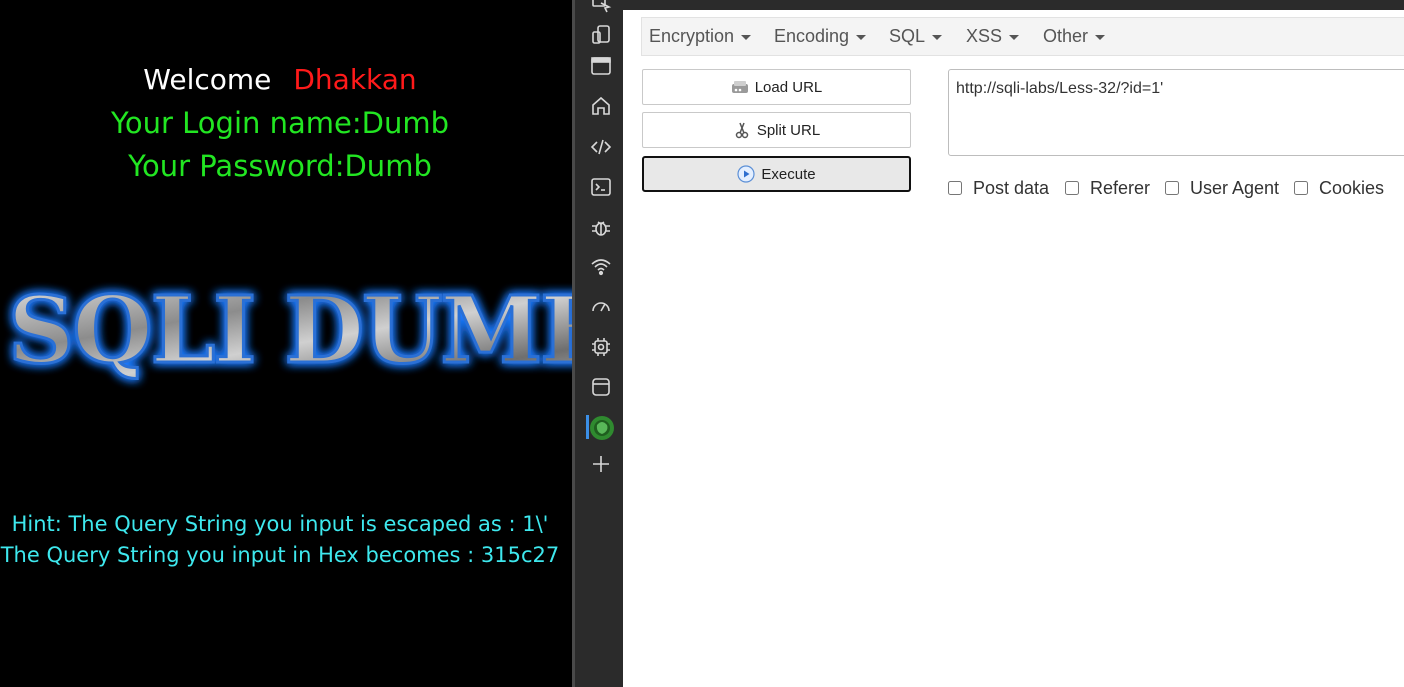 The height and width of the screenshot is (687, 1404). Describe the element at coordinates (907, 36) in the screenshot. I see `menu-sql-label: SQL` at that location.